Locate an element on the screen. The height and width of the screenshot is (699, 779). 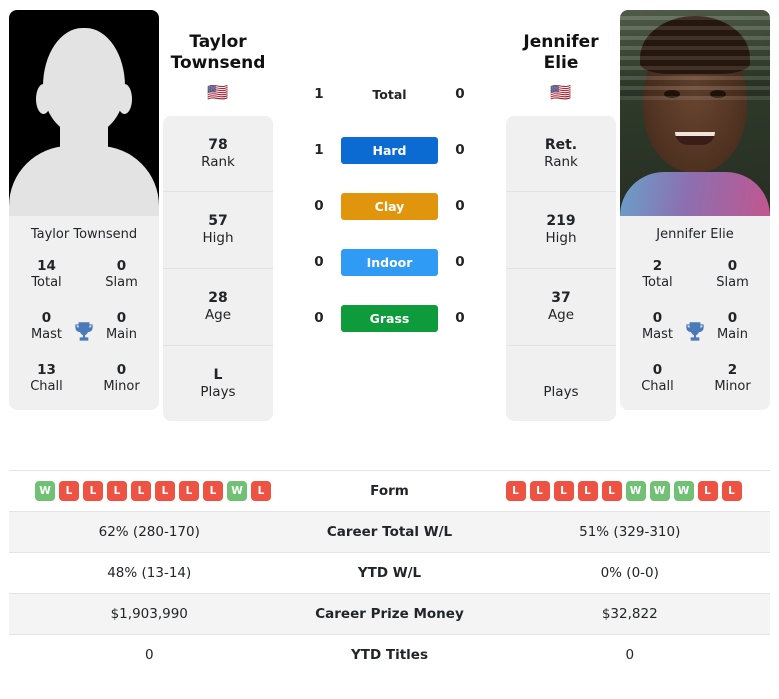
h2h-hard-right-score: 0 is located at coordinates (460, 150).